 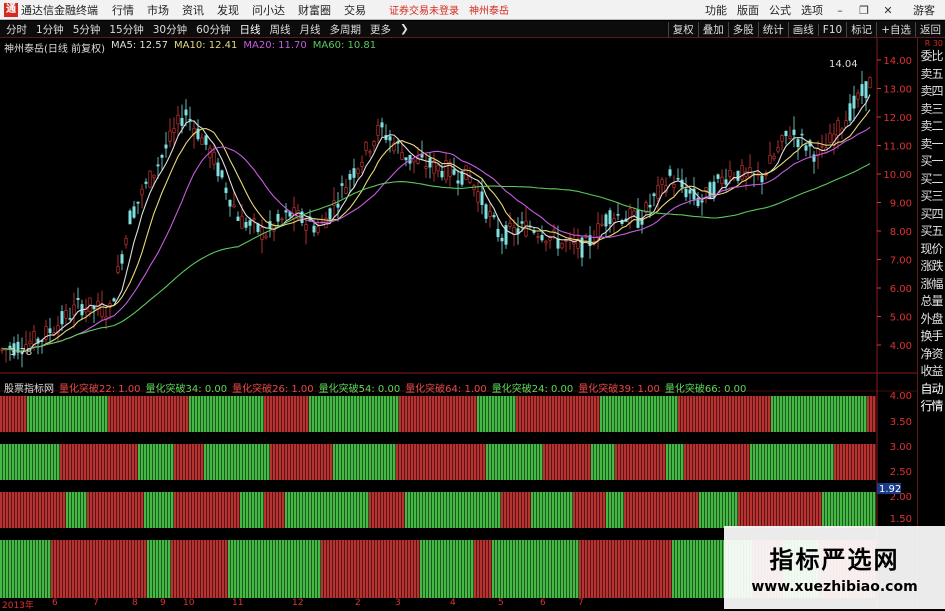 What do you see at coordinates (280, 29) in the screenshot?
I see `period-weekly: 周线` at bounding box center [280, 29].